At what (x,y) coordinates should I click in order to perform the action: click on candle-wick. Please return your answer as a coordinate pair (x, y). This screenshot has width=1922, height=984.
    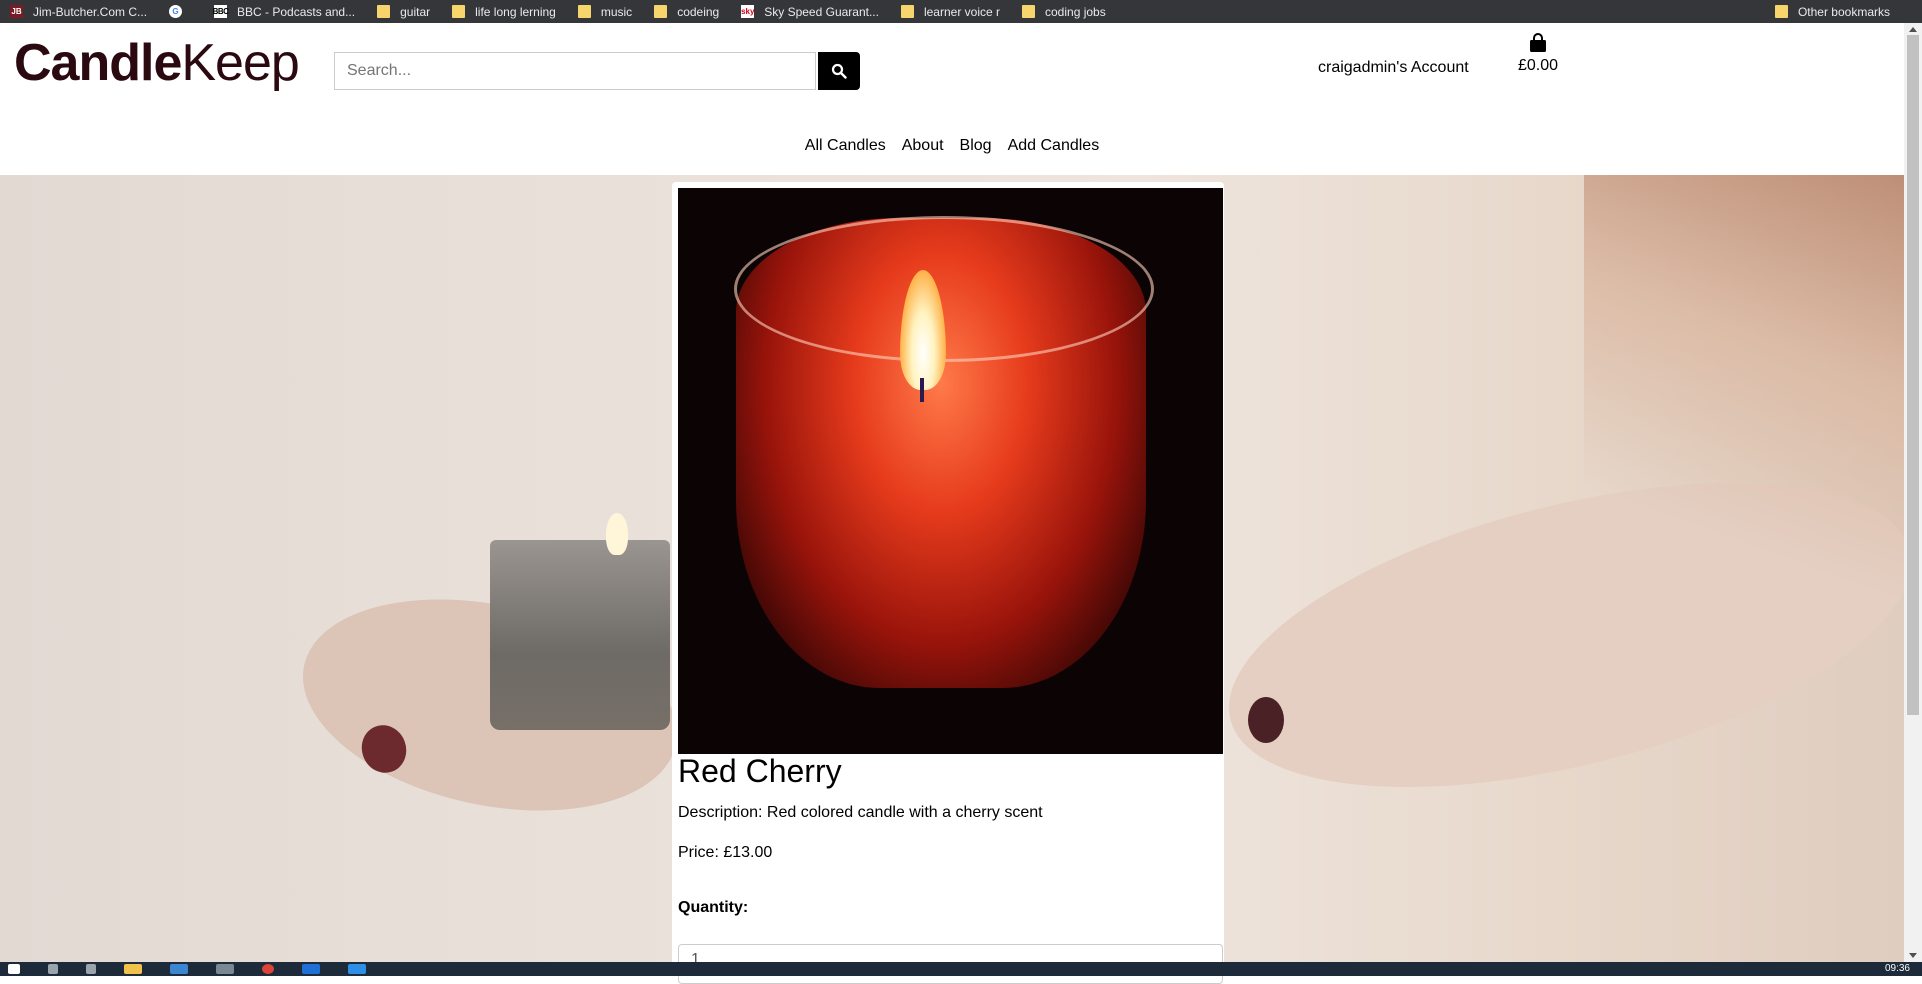
    Looking at the image, I should click on (922, 390).